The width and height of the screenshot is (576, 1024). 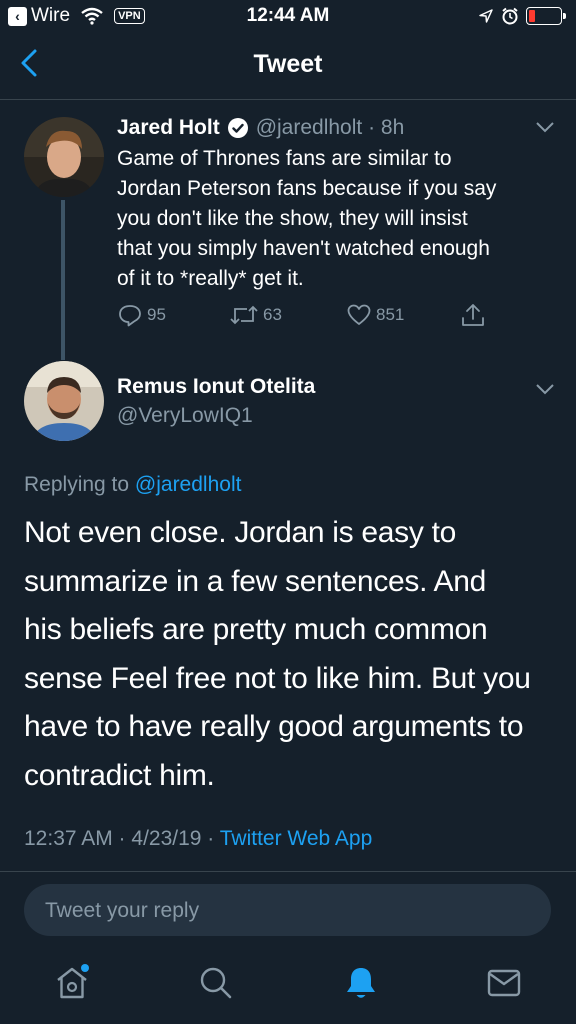 I want to click on like-count: 851, so click(x=390, y=314).